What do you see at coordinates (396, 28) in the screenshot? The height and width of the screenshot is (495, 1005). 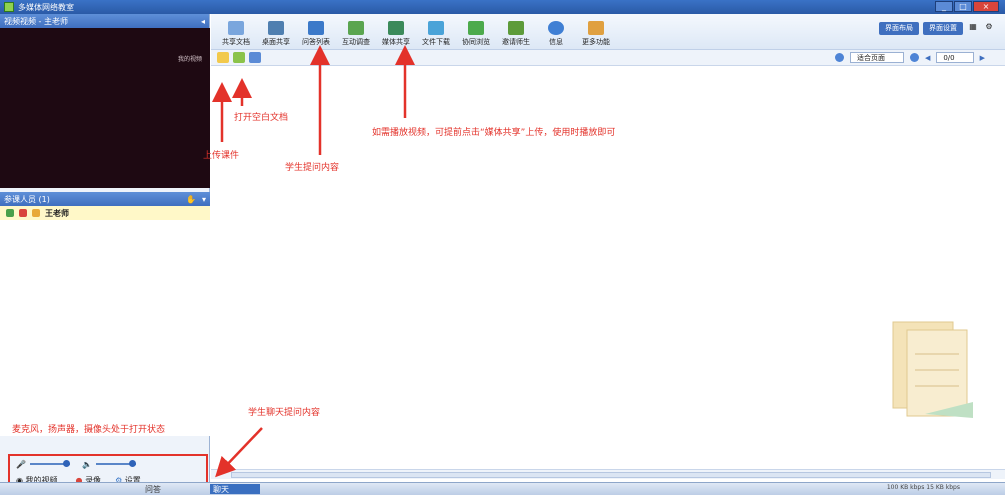 I see `media-share-icon` at bounding box center [396, 28].